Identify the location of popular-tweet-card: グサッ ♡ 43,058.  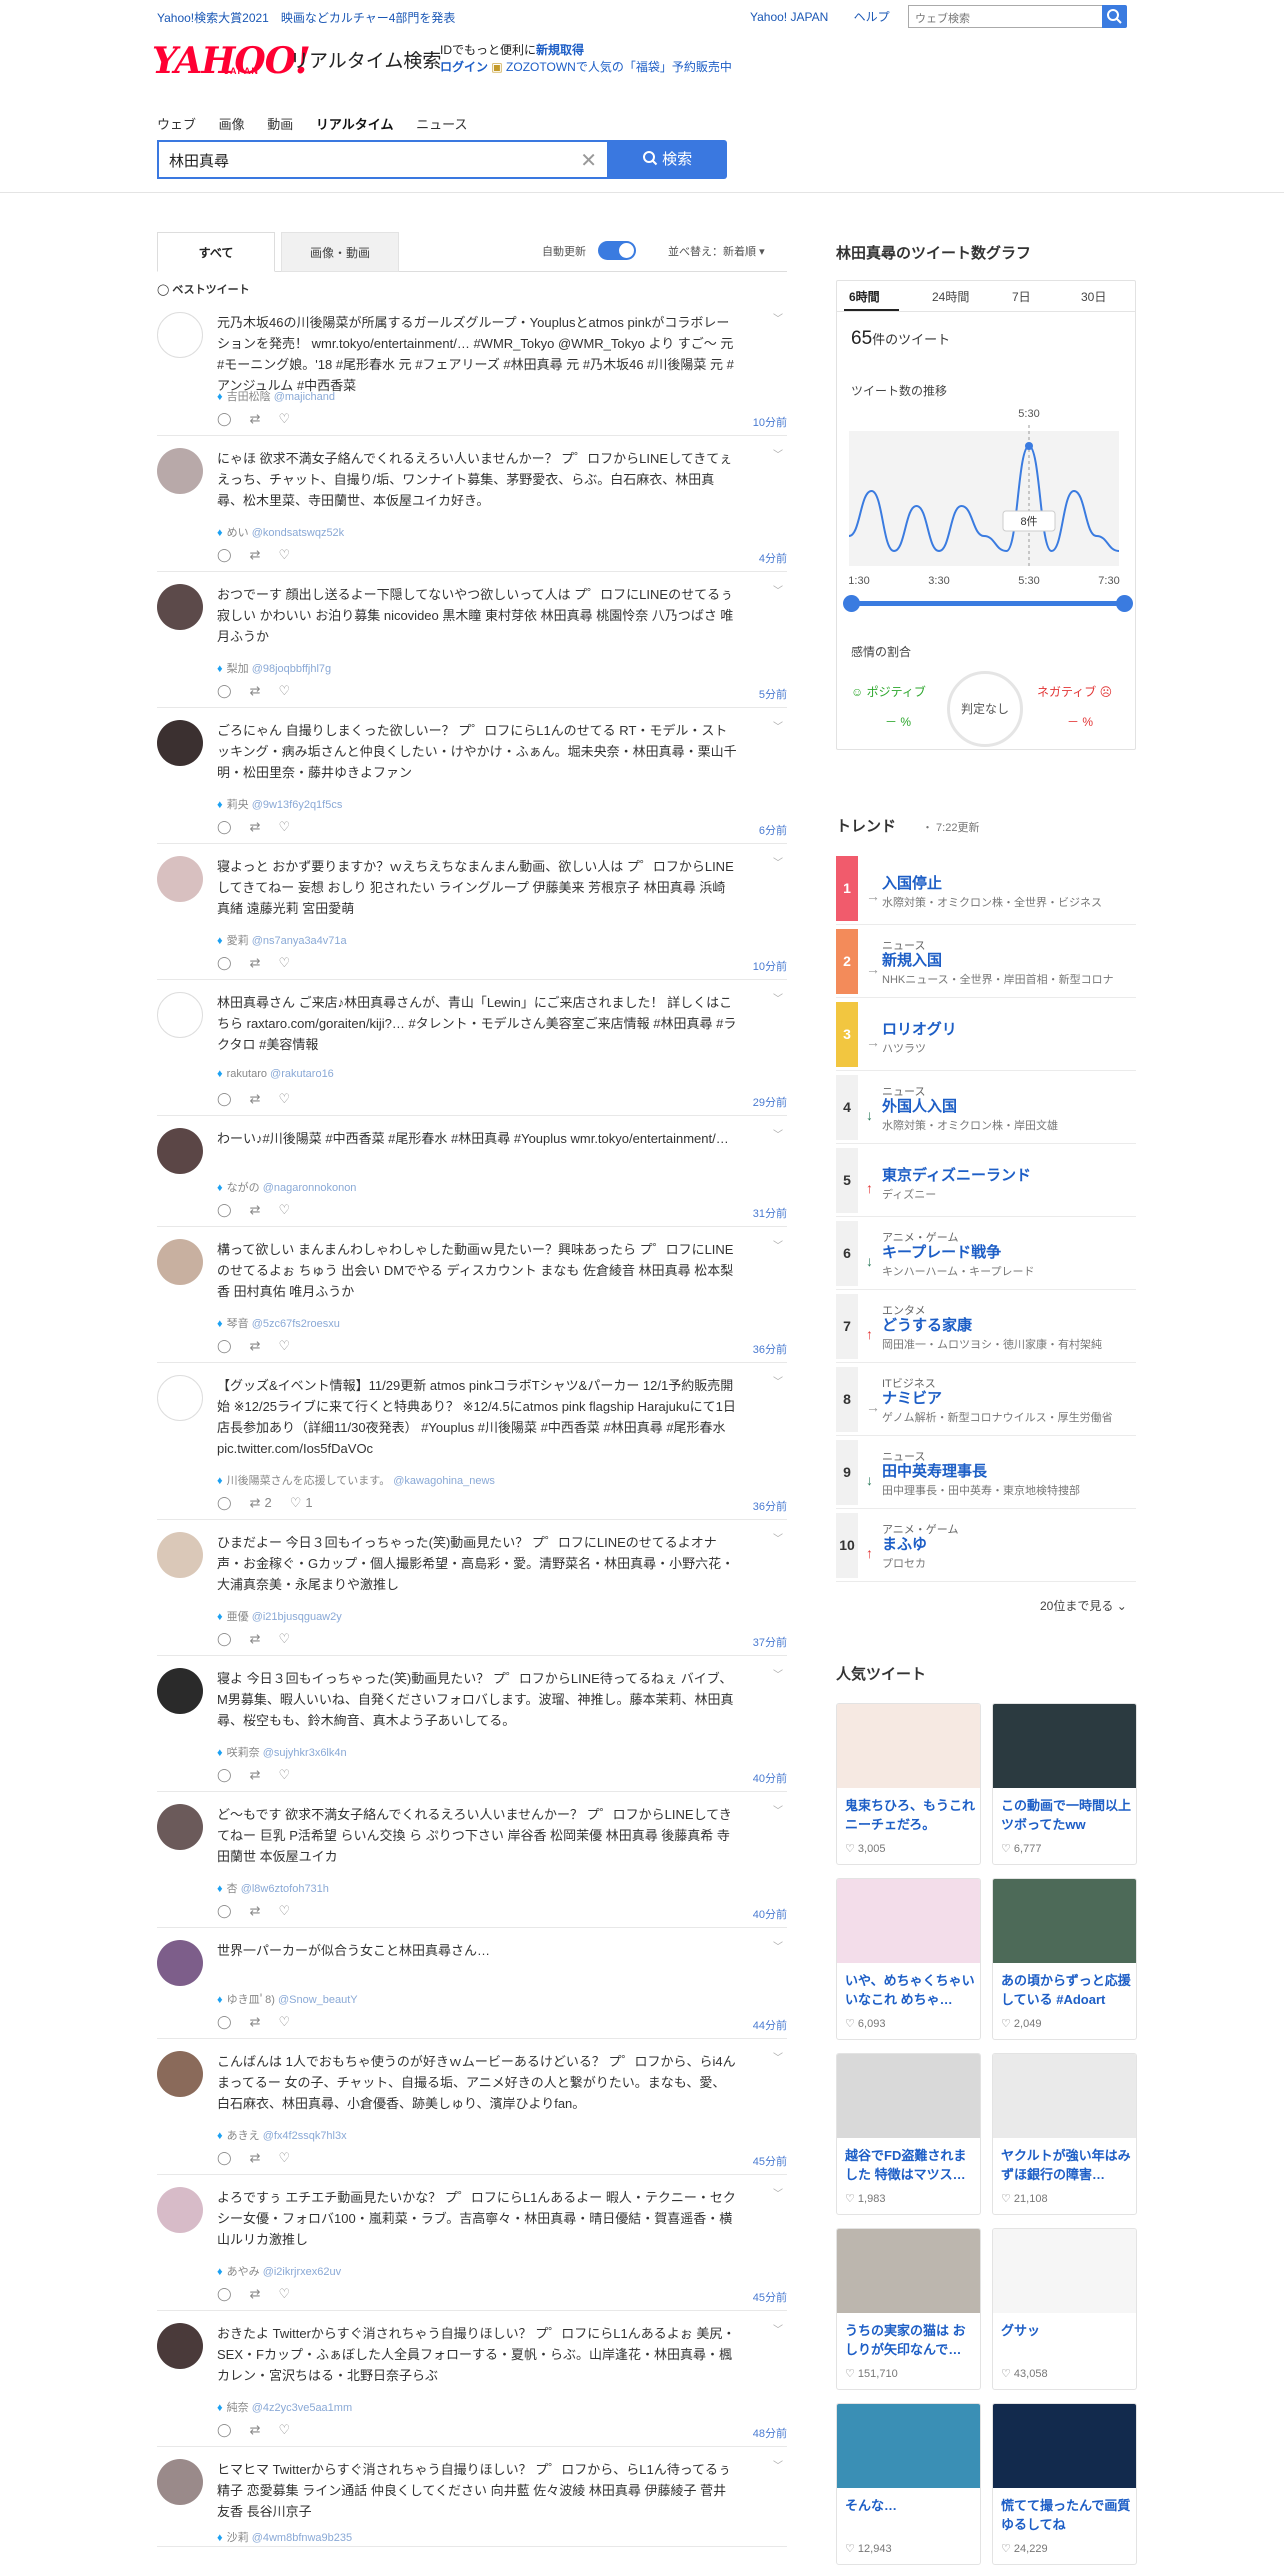
(1064, 2309).